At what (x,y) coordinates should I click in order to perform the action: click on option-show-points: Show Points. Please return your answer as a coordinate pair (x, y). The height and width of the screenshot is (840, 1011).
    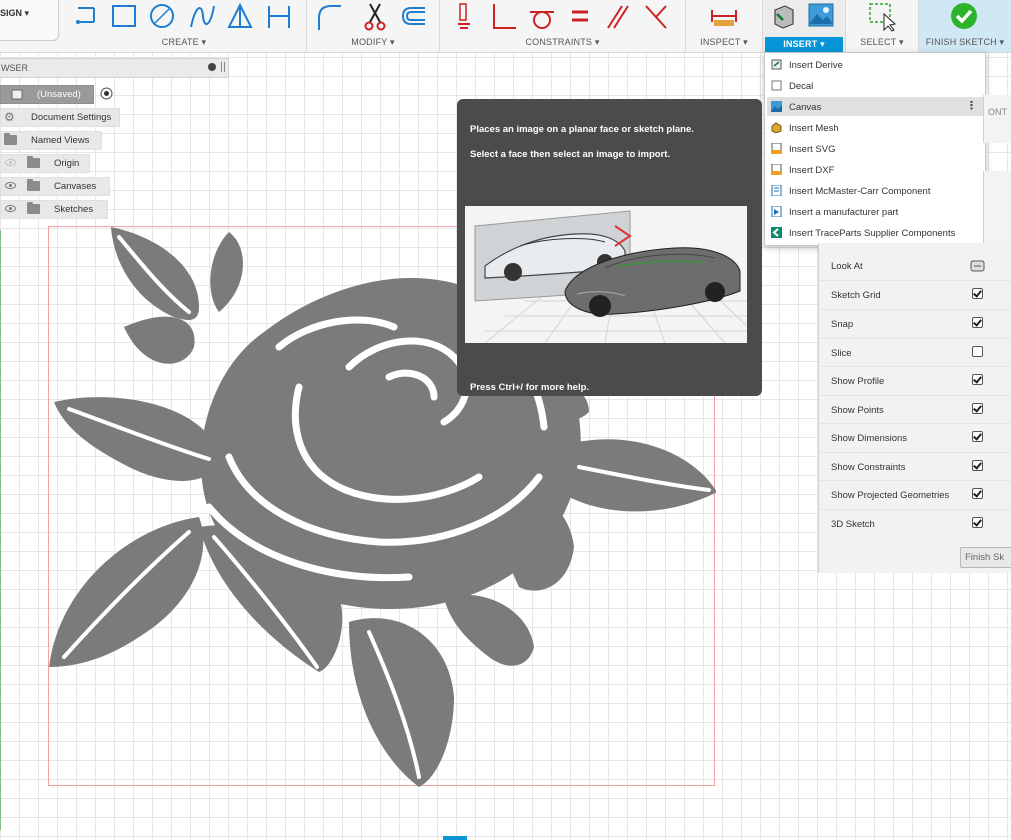
    Looking at the image, I should click on (915, 409).